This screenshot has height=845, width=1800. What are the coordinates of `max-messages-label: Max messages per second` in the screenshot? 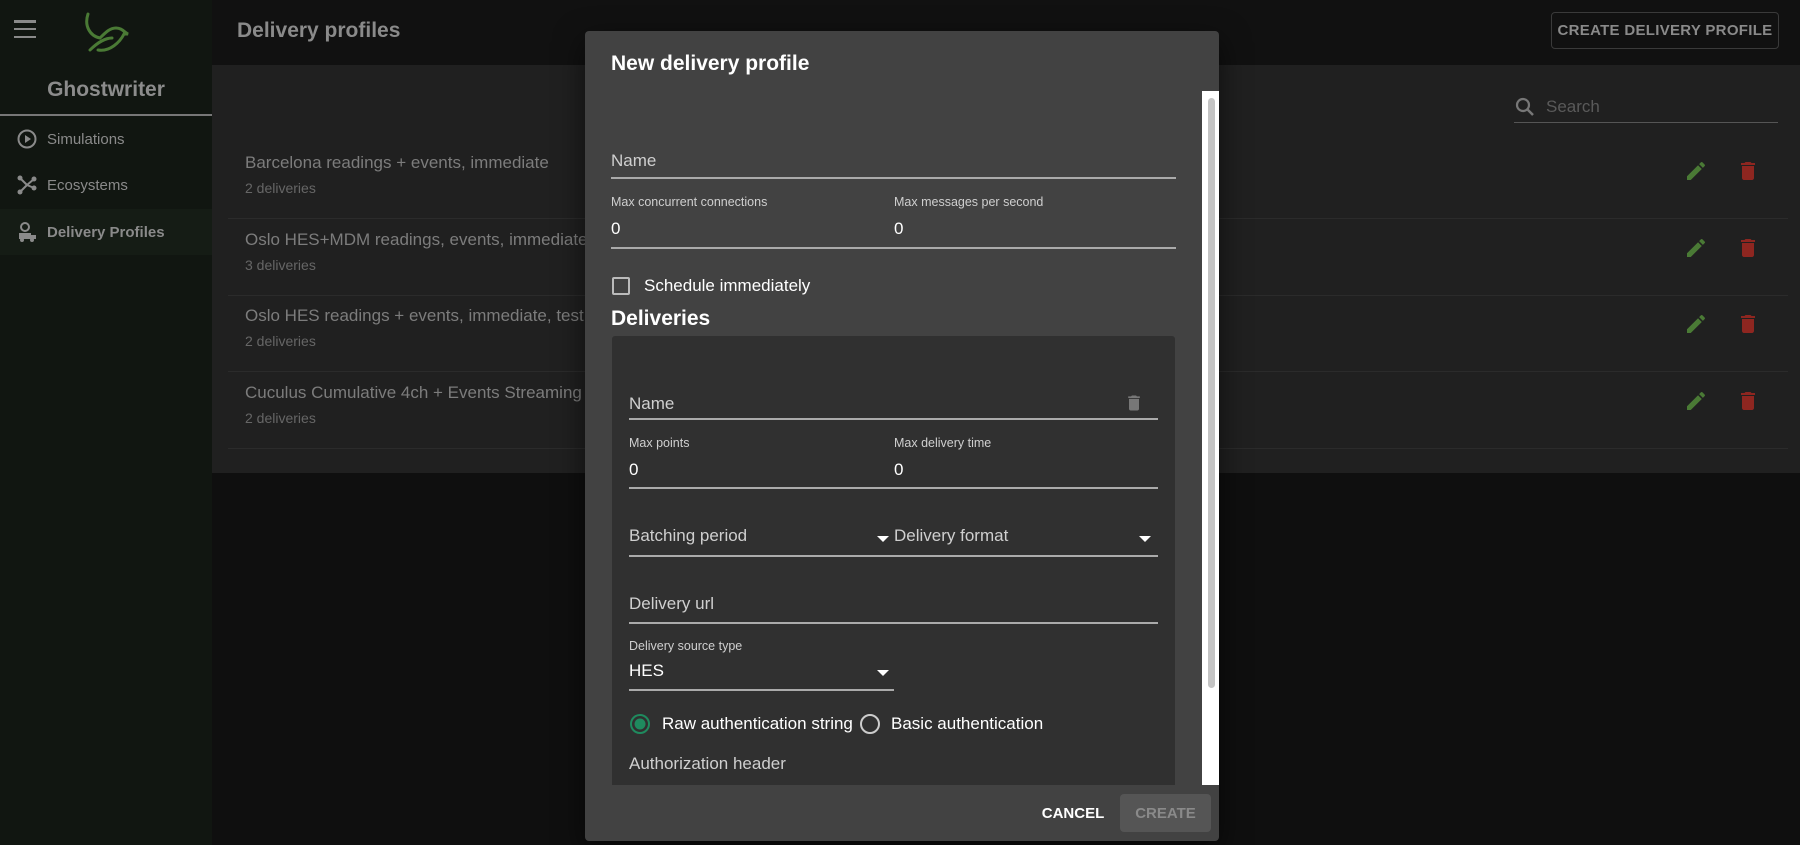 It's located at (969, 202).